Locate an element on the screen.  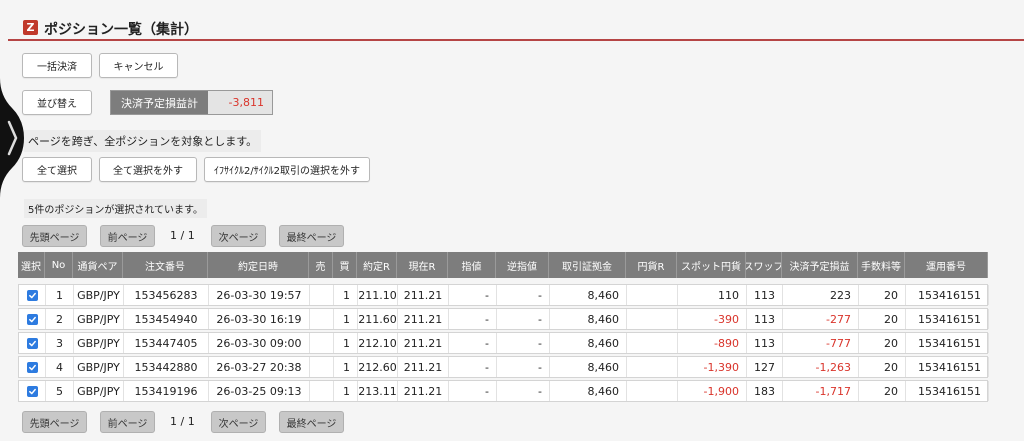
page-header: Z ポジション一覧（集計） is located at coordinates (512, 22).